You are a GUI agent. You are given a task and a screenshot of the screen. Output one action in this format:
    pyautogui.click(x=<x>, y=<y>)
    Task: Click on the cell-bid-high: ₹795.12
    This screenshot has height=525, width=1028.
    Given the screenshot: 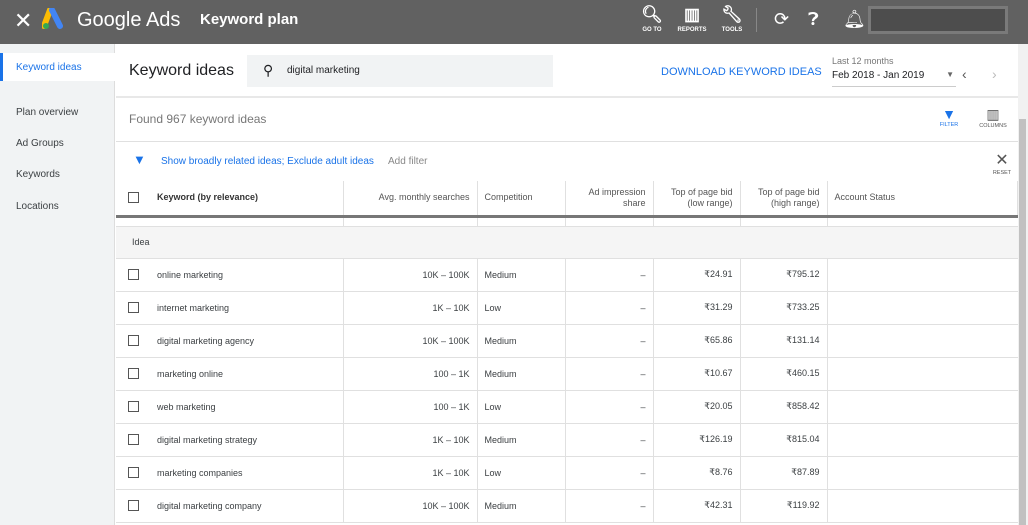 What is the action you would take?
    pyautogui.click(x=784, y=275)
    